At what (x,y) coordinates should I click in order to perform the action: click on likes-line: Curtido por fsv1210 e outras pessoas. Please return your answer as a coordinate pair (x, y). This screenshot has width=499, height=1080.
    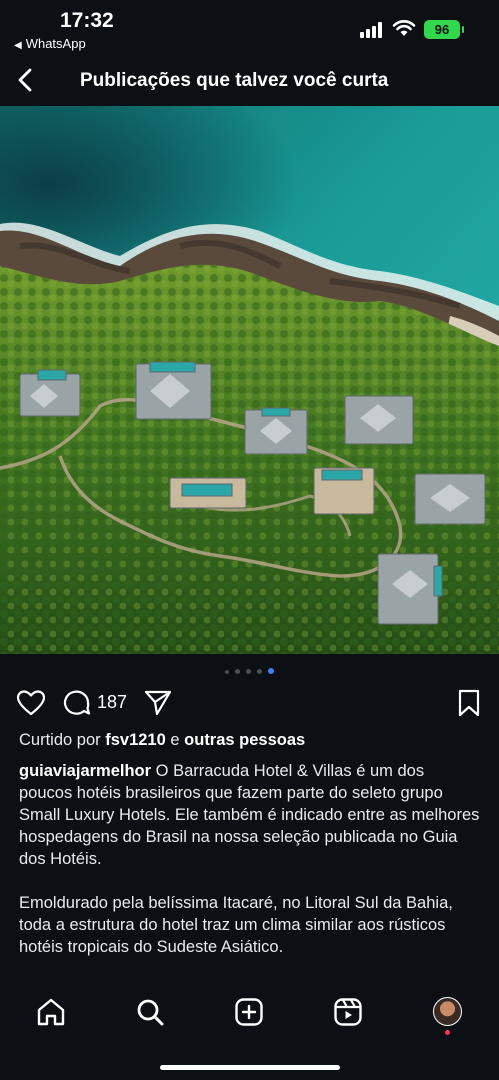
    Looking at the image, I should click on (162, 740).